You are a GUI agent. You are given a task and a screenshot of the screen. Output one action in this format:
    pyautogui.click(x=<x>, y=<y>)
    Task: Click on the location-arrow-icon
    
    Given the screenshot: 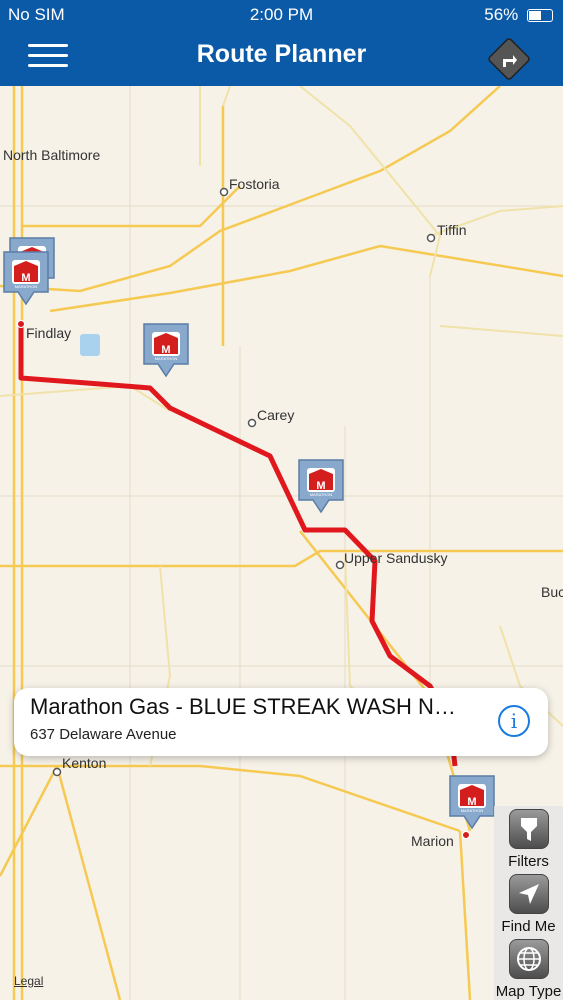 What is the action you would take?
    pyautogui.click(x=528, y=894)
    